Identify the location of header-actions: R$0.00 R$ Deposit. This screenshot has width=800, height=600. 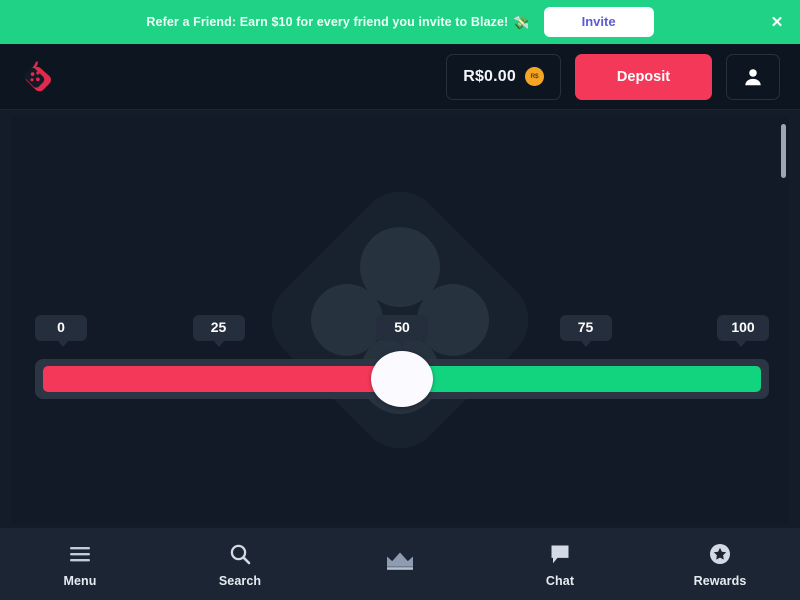
(613, 76).